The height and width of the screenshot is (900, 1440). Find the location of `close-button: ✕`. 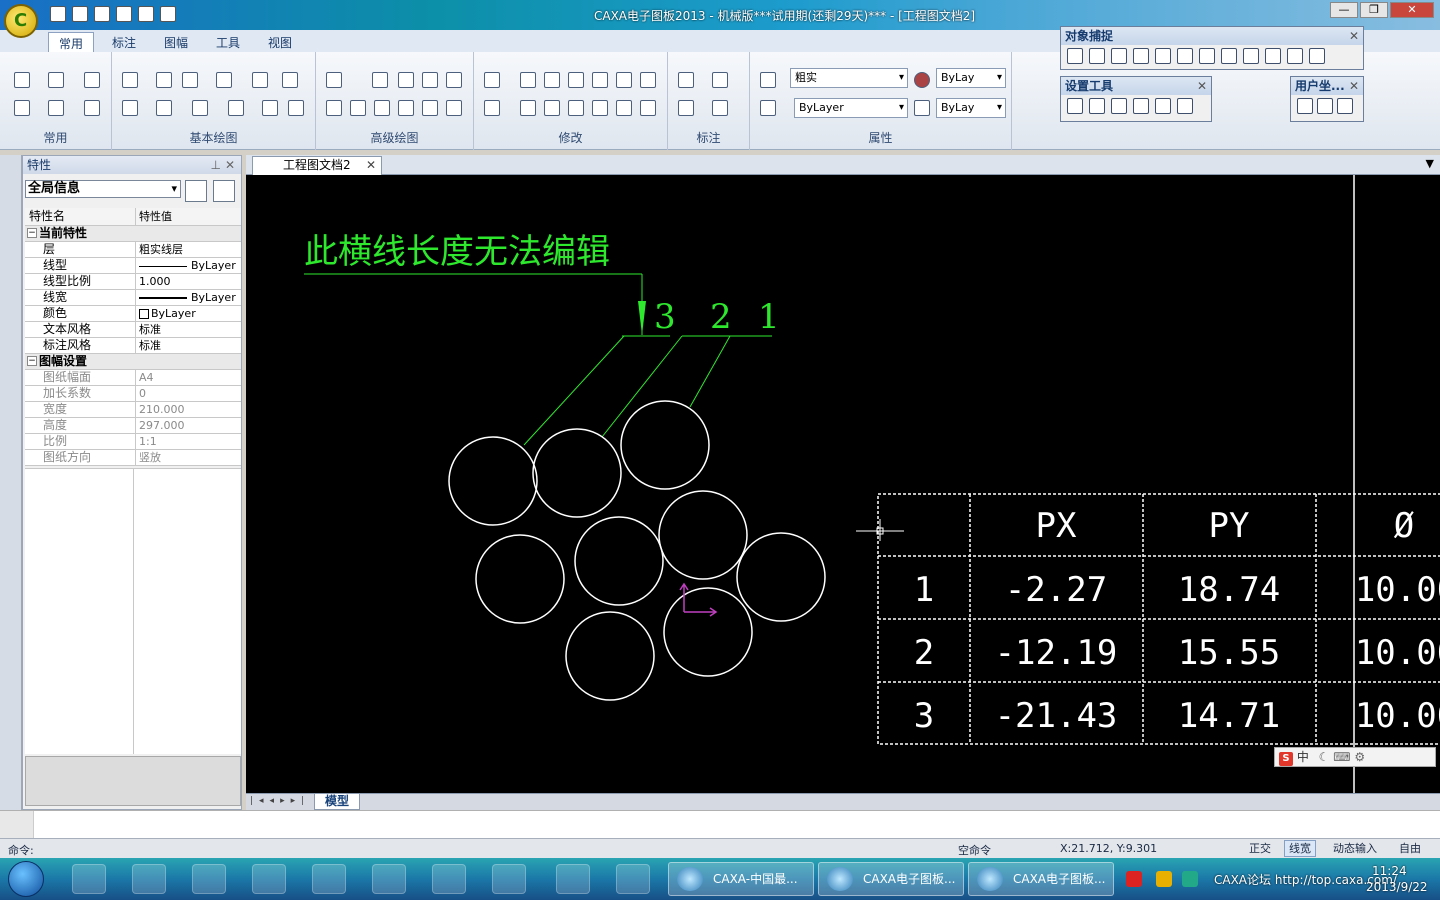

close-button: ✕ is located at coordinates (1412, 10).